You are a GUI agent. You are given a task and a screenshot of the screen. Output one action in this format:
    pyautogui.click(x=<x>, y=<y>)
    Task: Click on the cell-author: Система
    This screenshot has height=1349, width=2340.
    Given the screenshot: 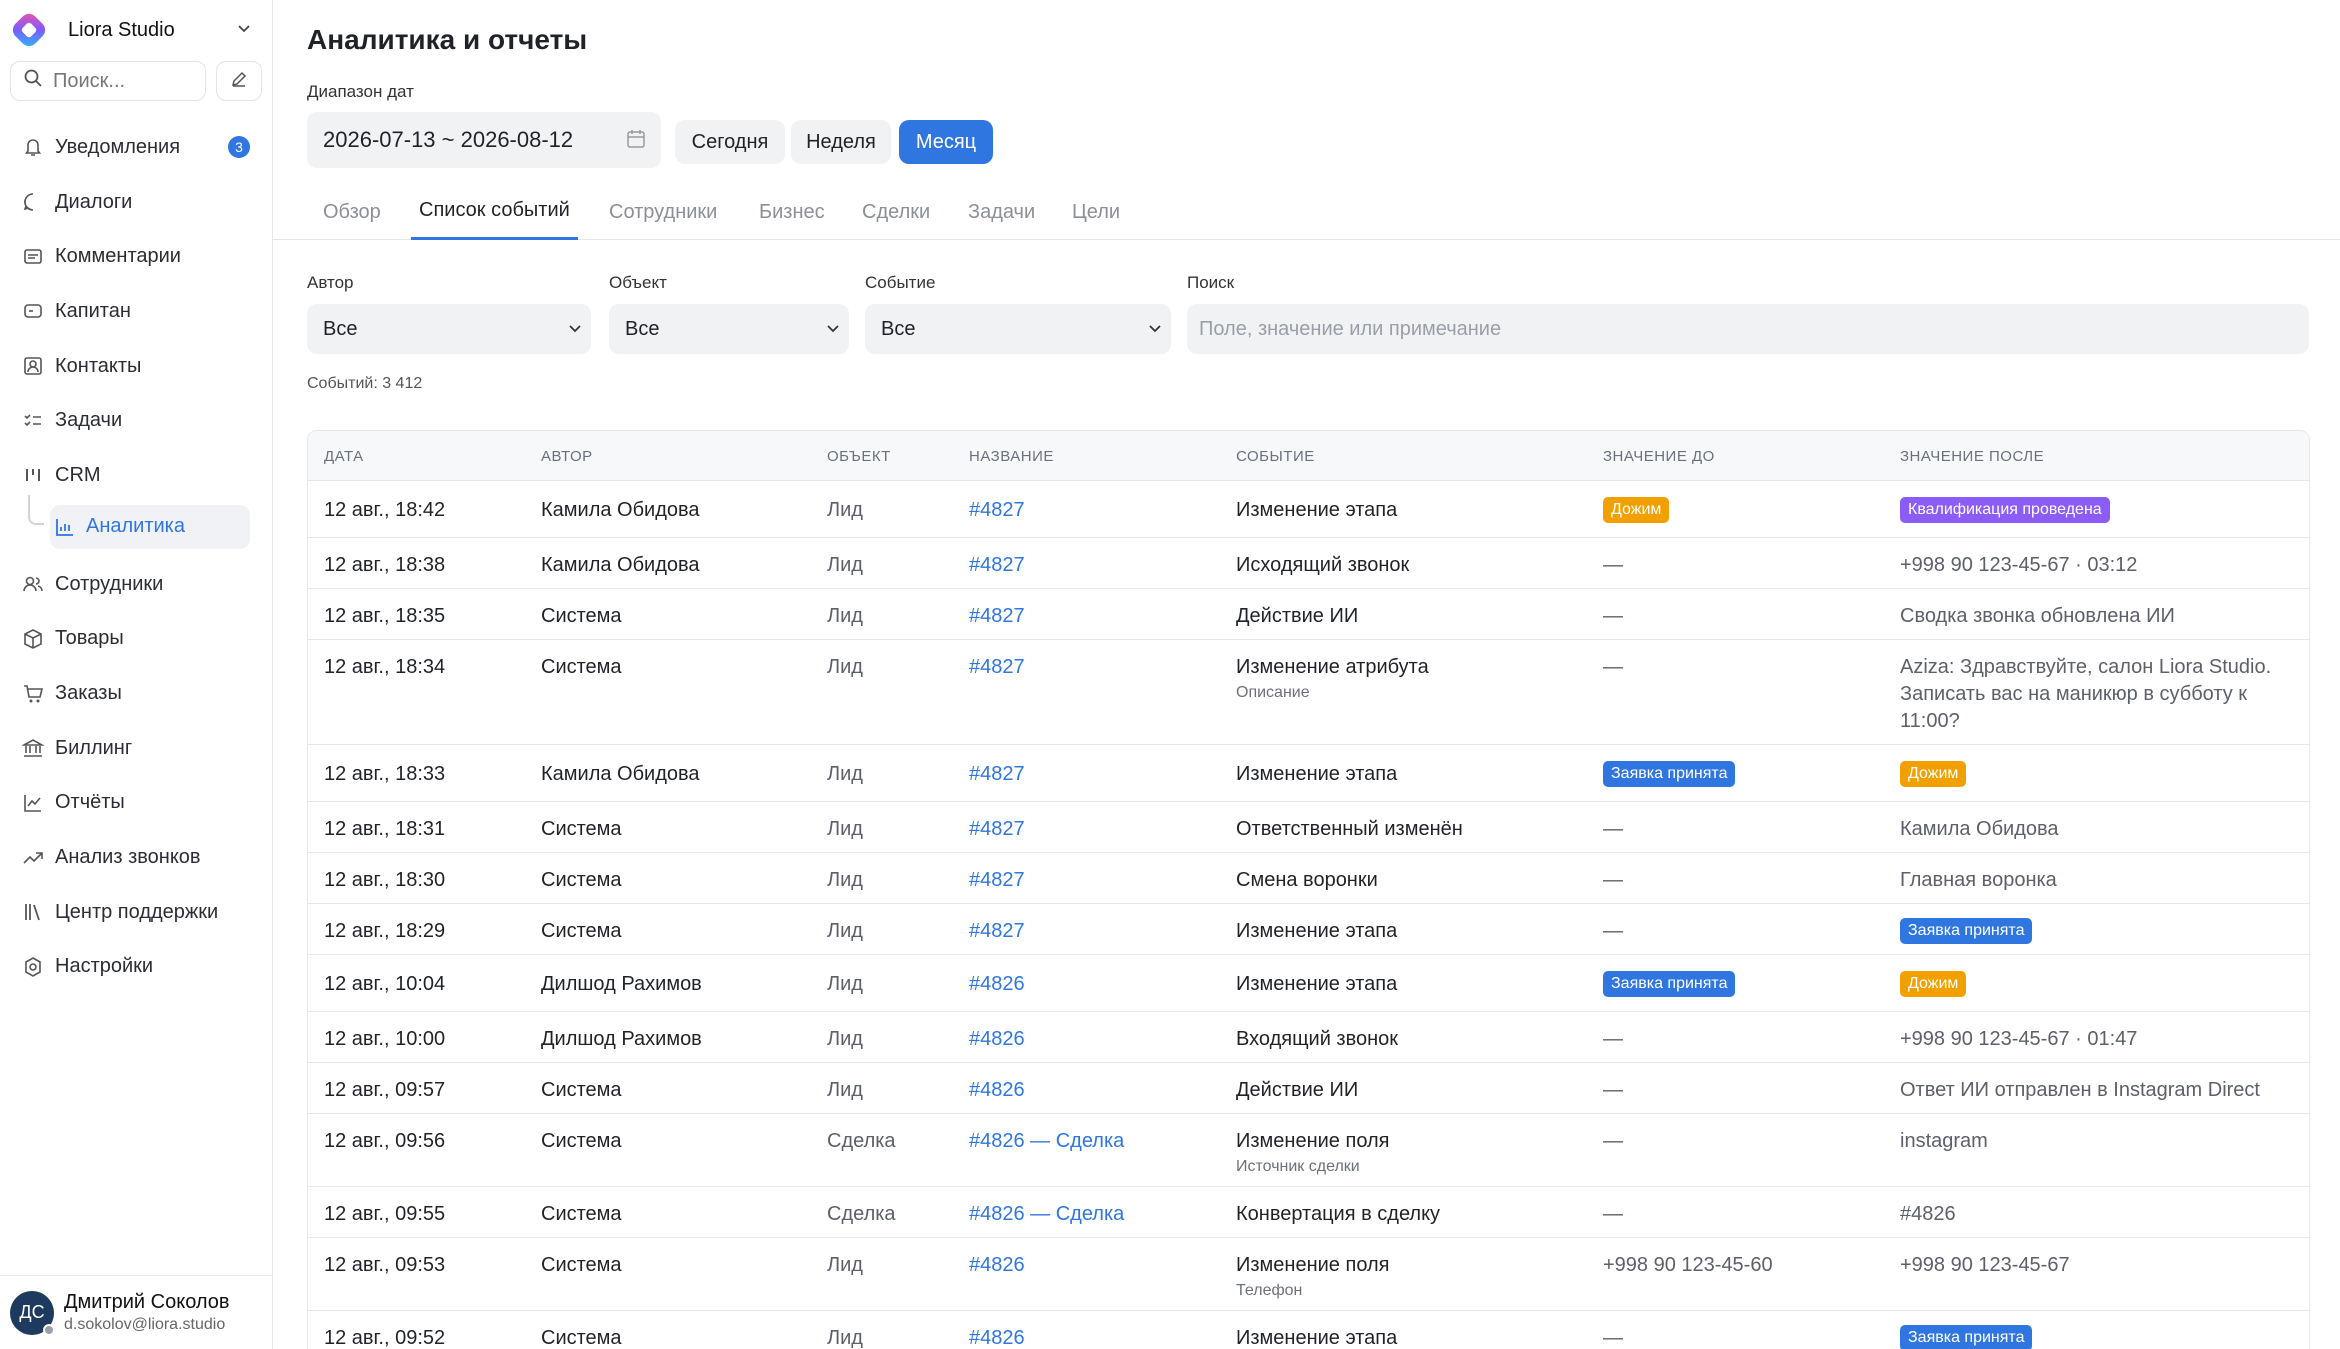 What is the action you would take?
    pyautogui.click(x=581, y=667)
    